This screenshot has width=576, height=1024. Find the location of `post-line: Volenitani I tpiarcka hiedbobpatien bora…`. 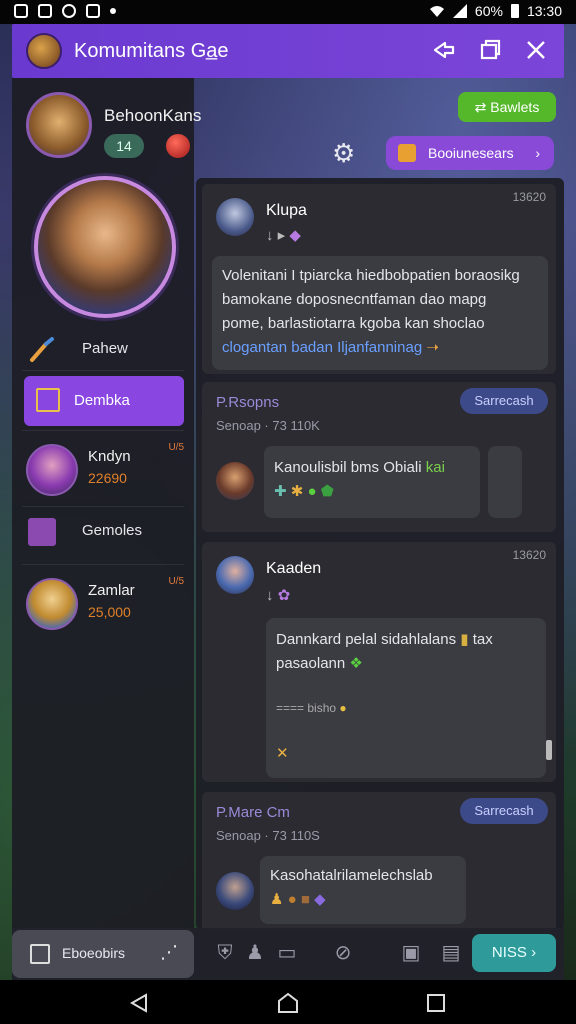

post-line: Volenitani I tpiarcka hiedbobpatien bora… is located at coordinates (371, 275).